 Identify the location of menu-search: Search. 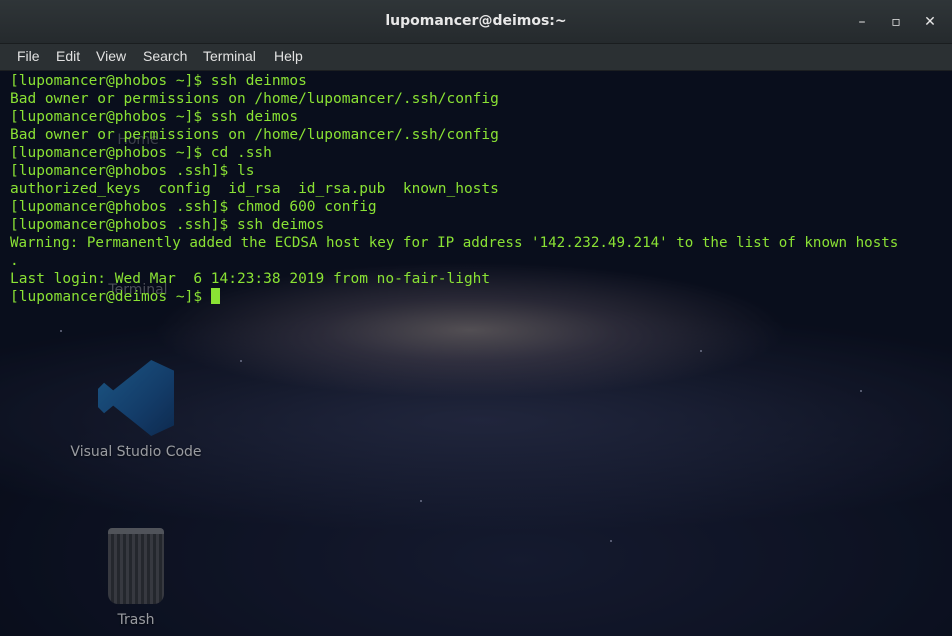
(165, 56).